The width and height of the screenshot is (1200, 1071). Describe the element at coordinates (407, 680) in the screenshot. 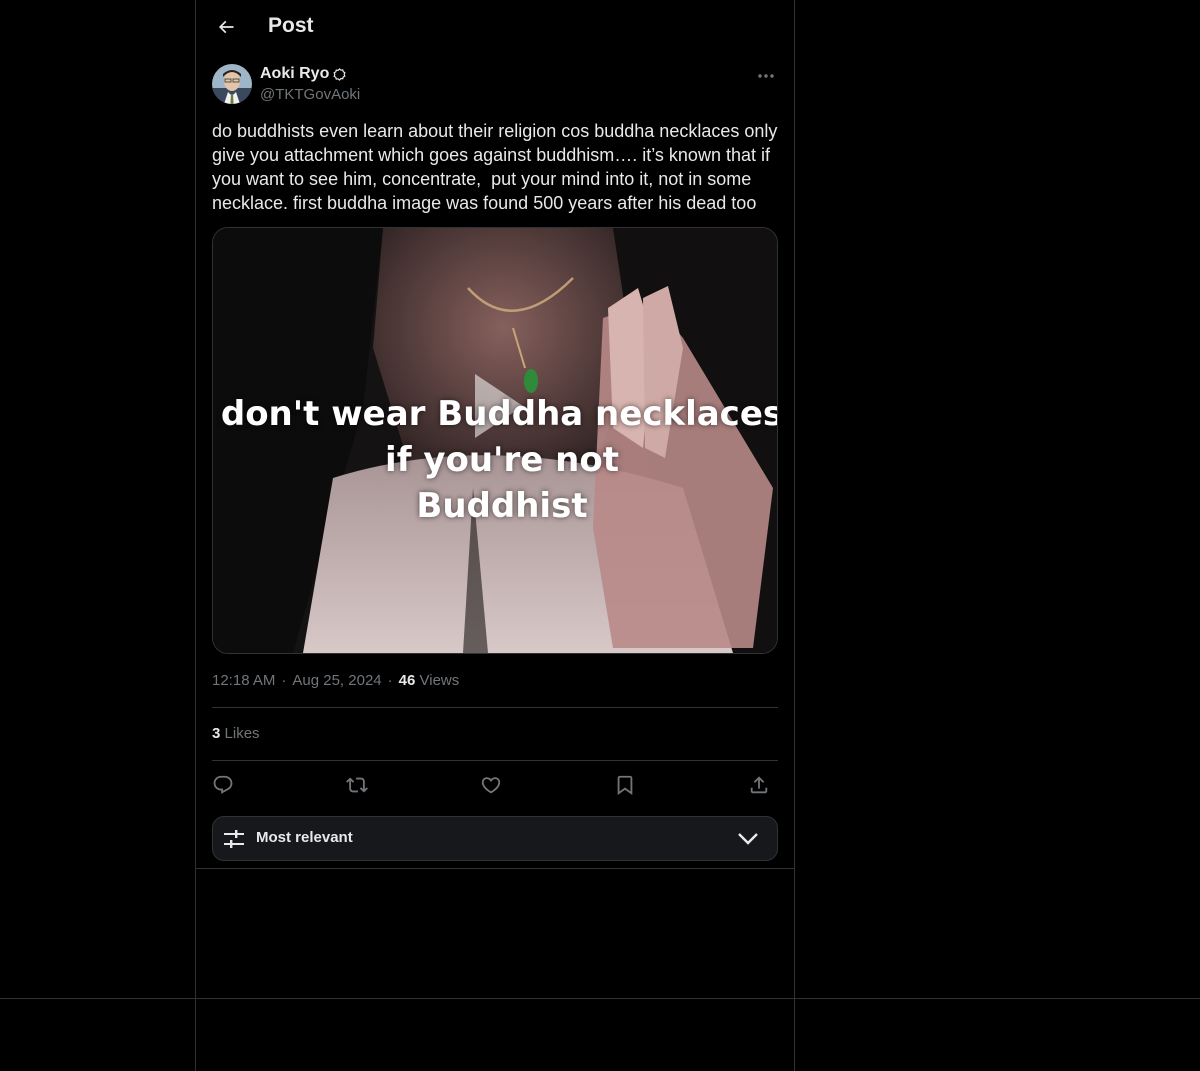

I see `views-count: 46` at that location.